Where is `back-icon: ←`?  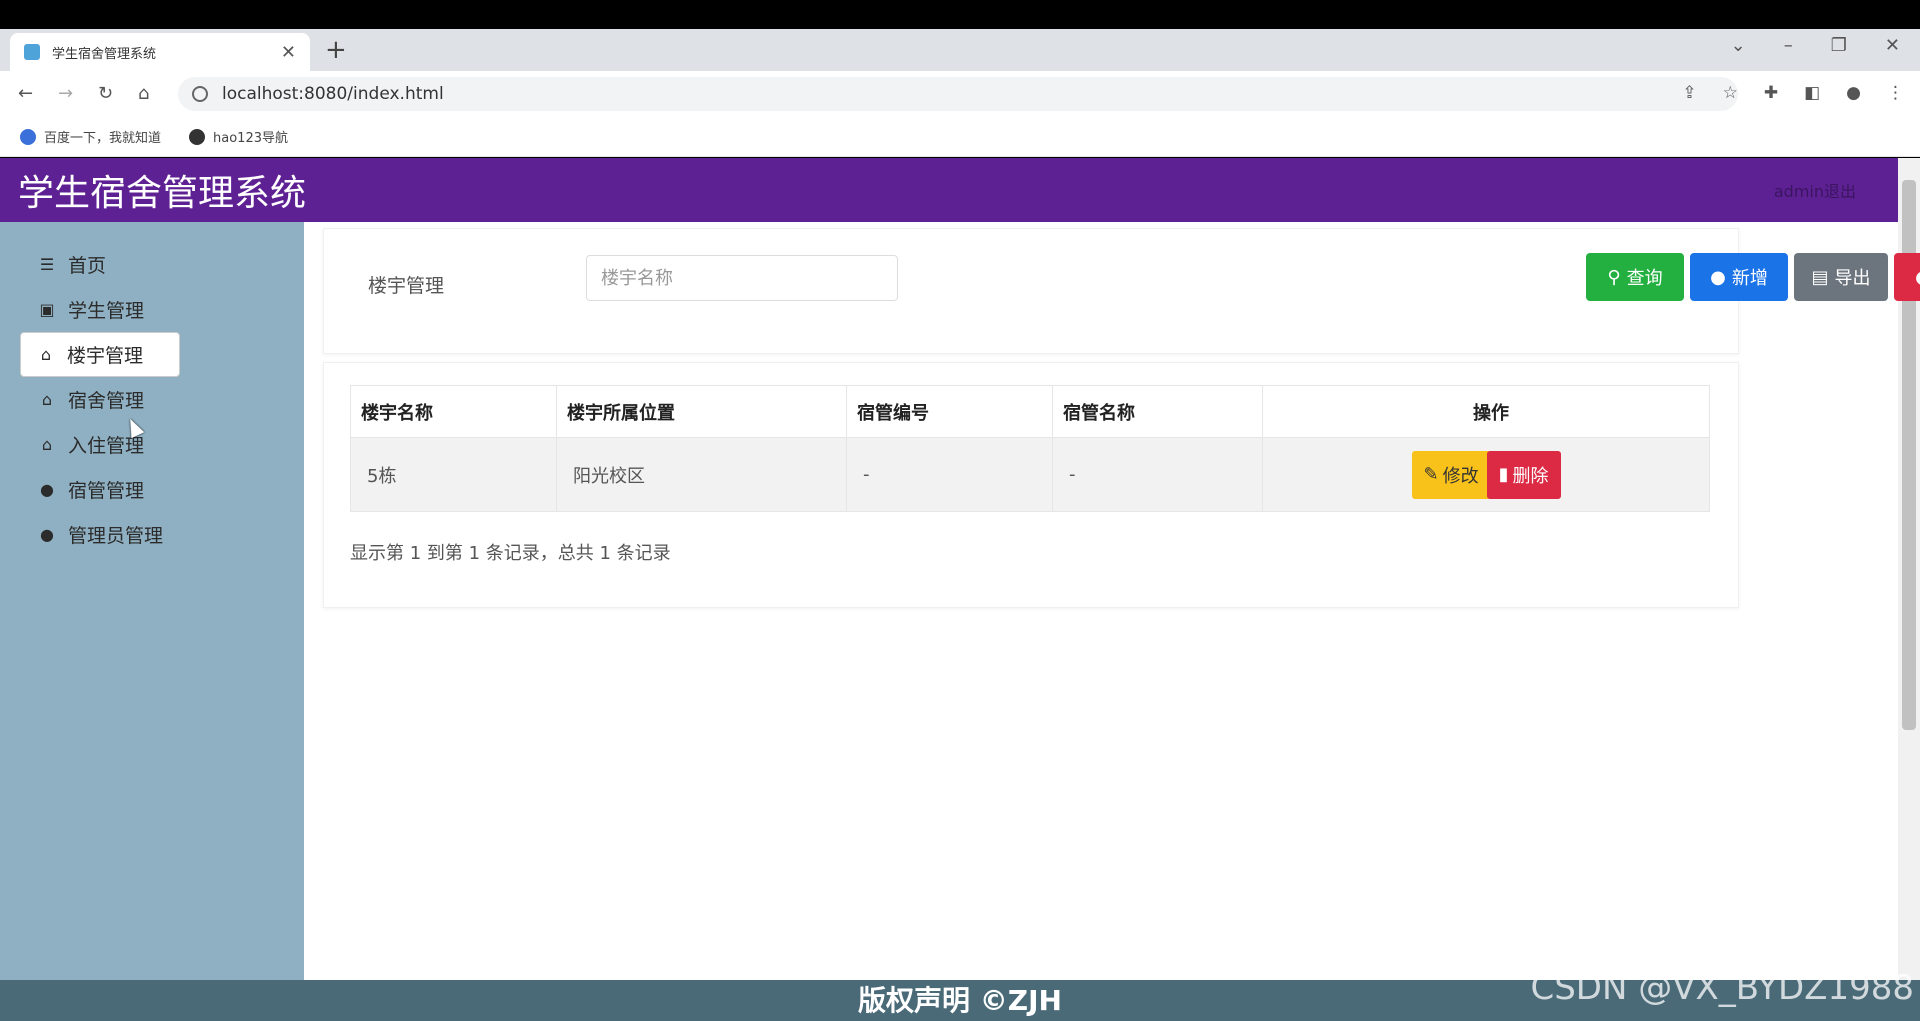
back-icon: ← is located at coordinates (25, 93).